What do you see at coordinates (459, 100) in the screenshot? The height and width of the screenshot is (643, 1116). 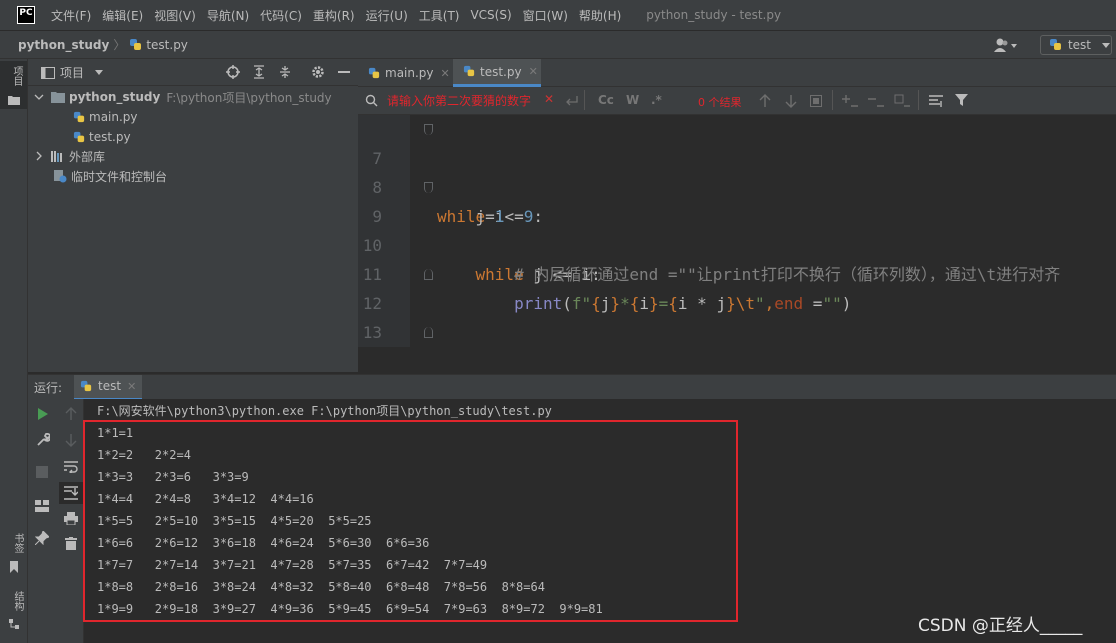 I see `search-input: 请输入你第二次要猜的数字` at bounding box center [459, 100].